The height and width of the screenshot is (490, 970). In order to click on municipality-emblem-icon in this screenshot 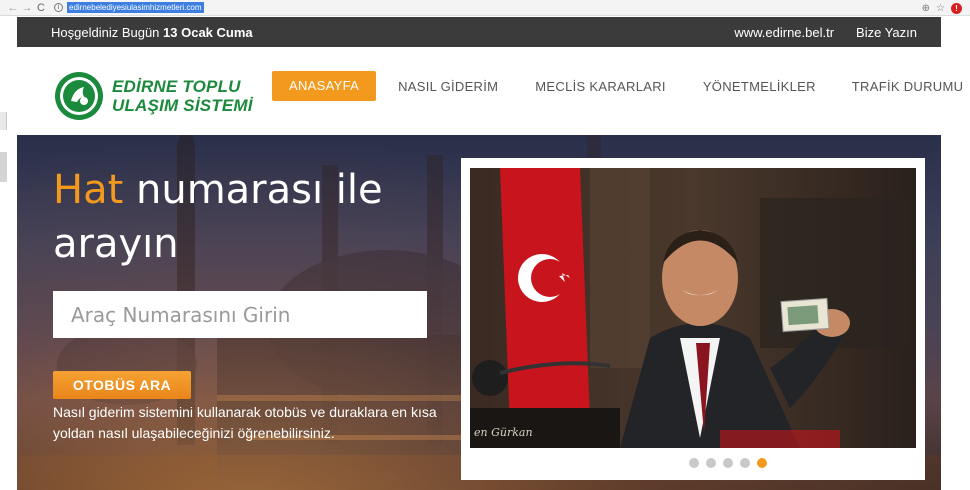, I will do `click(79, 96)`.